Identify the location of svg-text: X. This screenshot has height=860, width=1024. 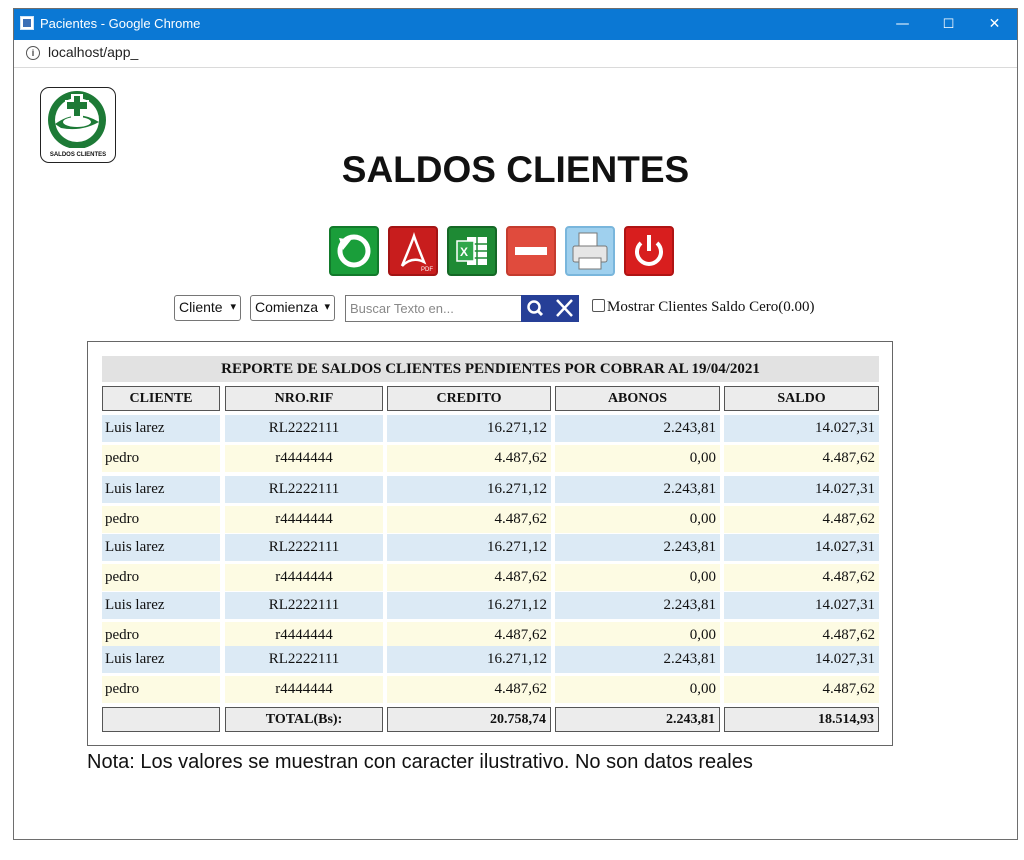
(464, 252).